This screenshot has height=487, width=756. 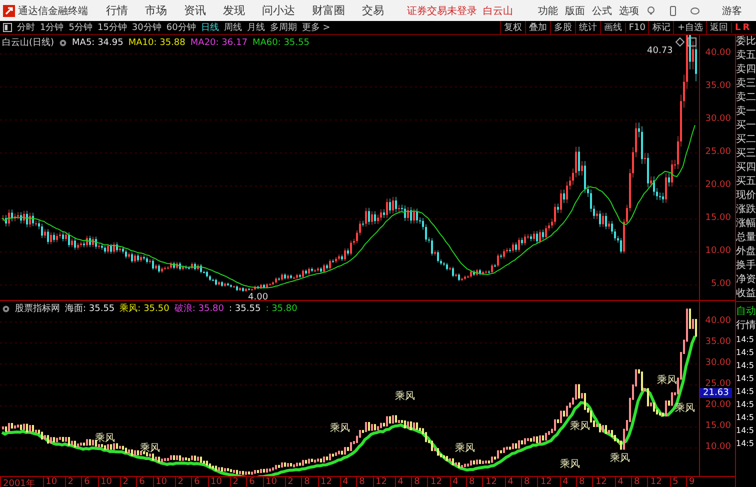 What do you see at coordinates (746, 42) in the screenshot?
I see `quote-field-label: 委比` at bounding box center [746, 42].